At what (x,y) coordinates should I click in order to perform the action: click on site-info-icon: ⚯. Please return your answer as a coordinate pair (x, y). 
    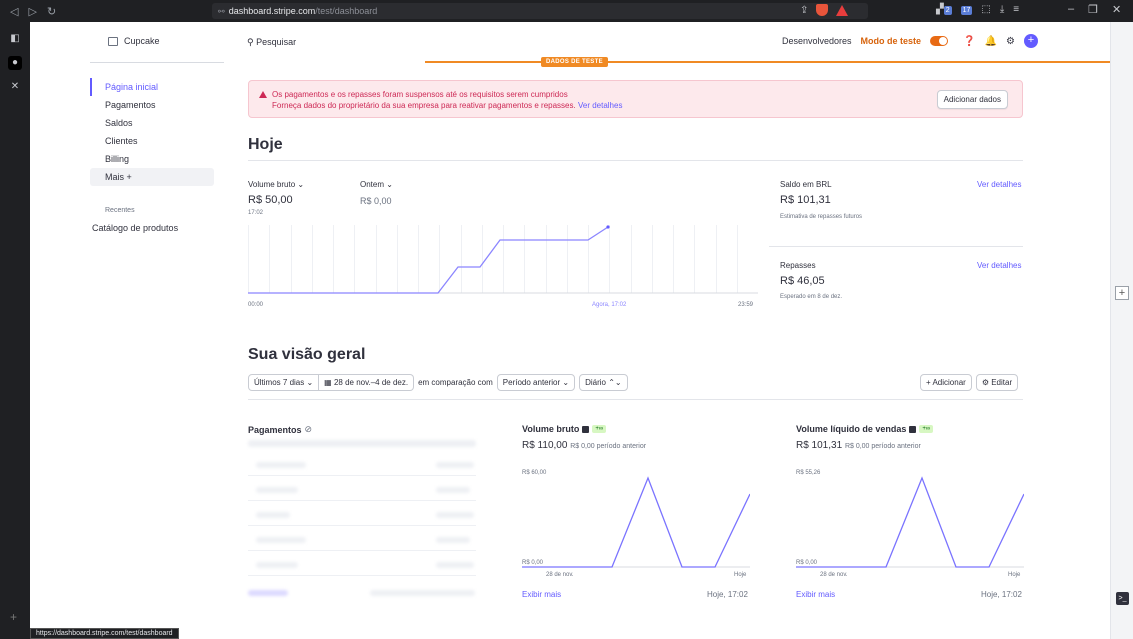
    Looking at the image, I should click on (221, 11).